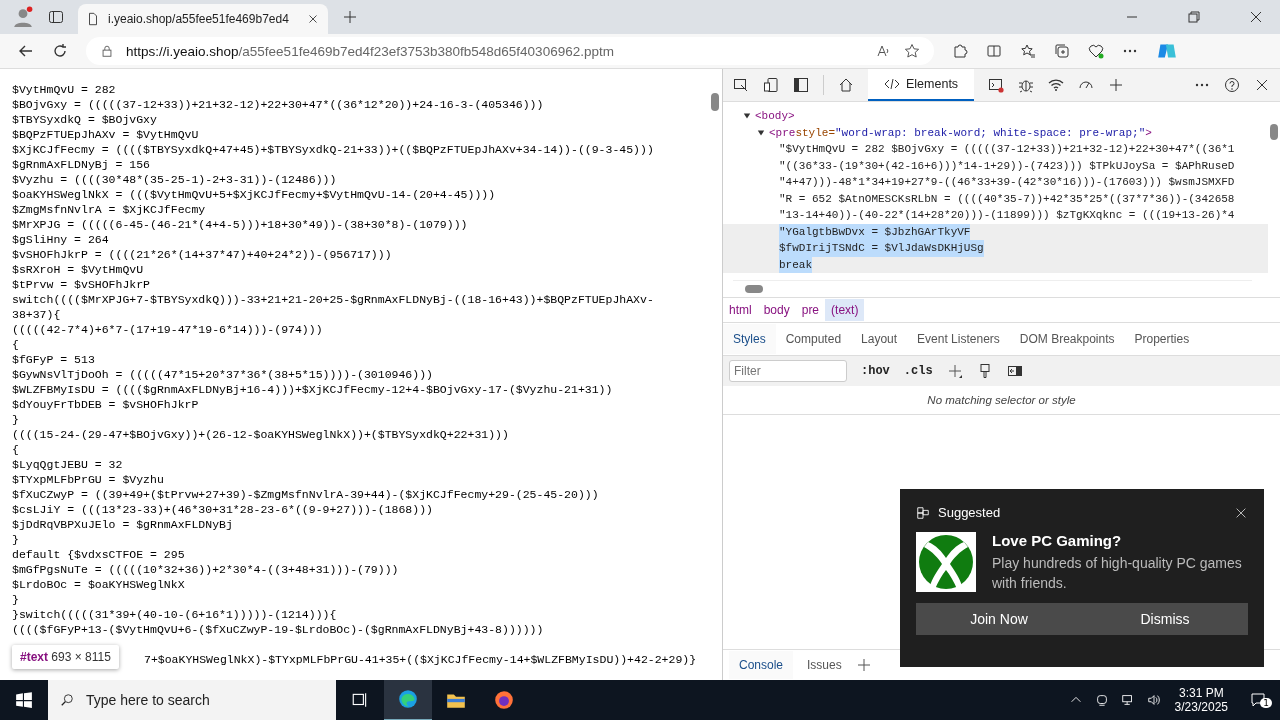  I want to click on drawer-tab: Issues, so click(824, 665).